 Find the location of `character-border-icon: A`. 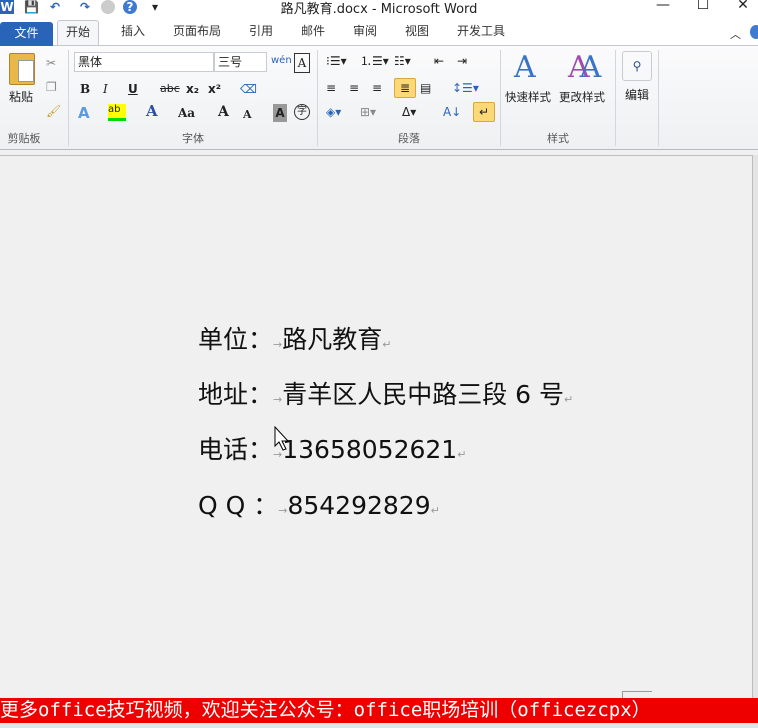

character-border-icon: A is located at coordinates (302, 63).